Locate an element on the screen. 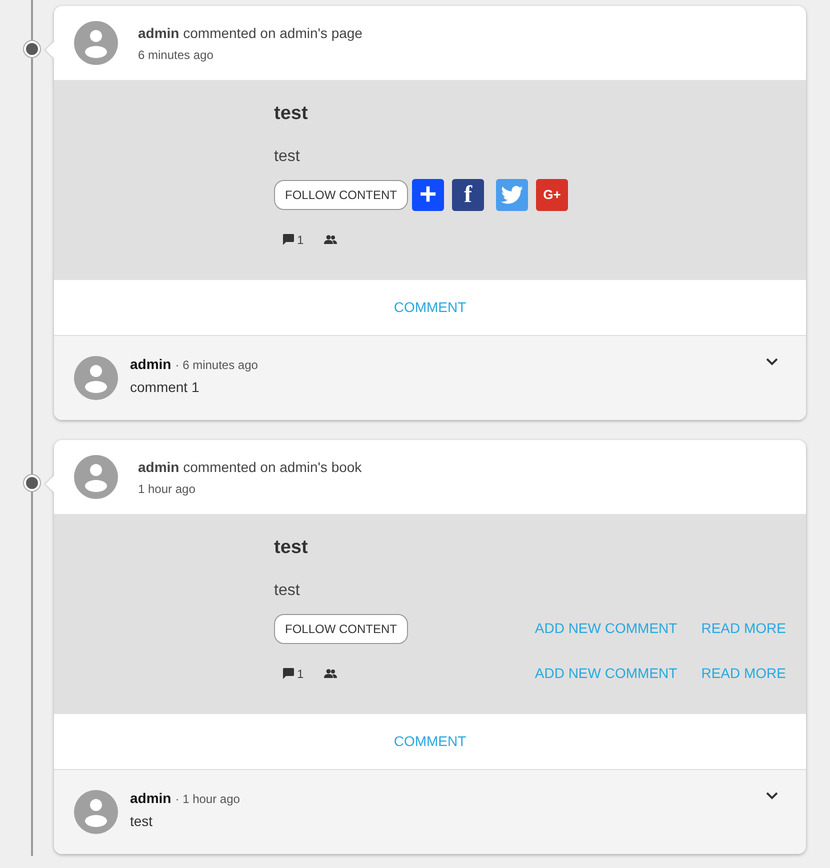 This screenshot has width=830, height=868. activity-headline: admin commented on admin's page is located at coordinates (250, 33).